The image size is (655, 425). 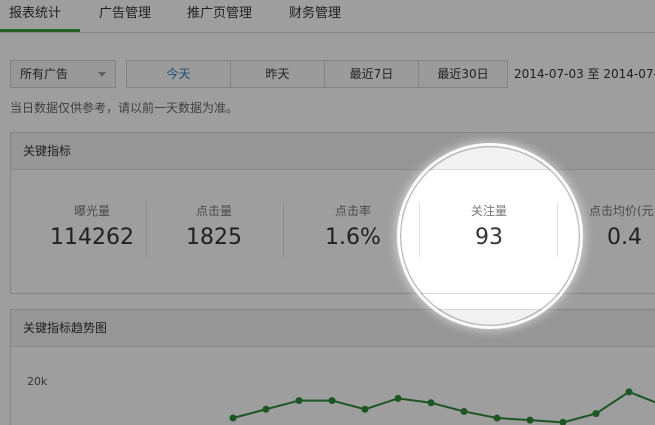 What do you see at coordinates (621, 211) in the screenshot?
I see `metric-avg-cpc-label: 点击均价(元` at bounding box center [621, 211].